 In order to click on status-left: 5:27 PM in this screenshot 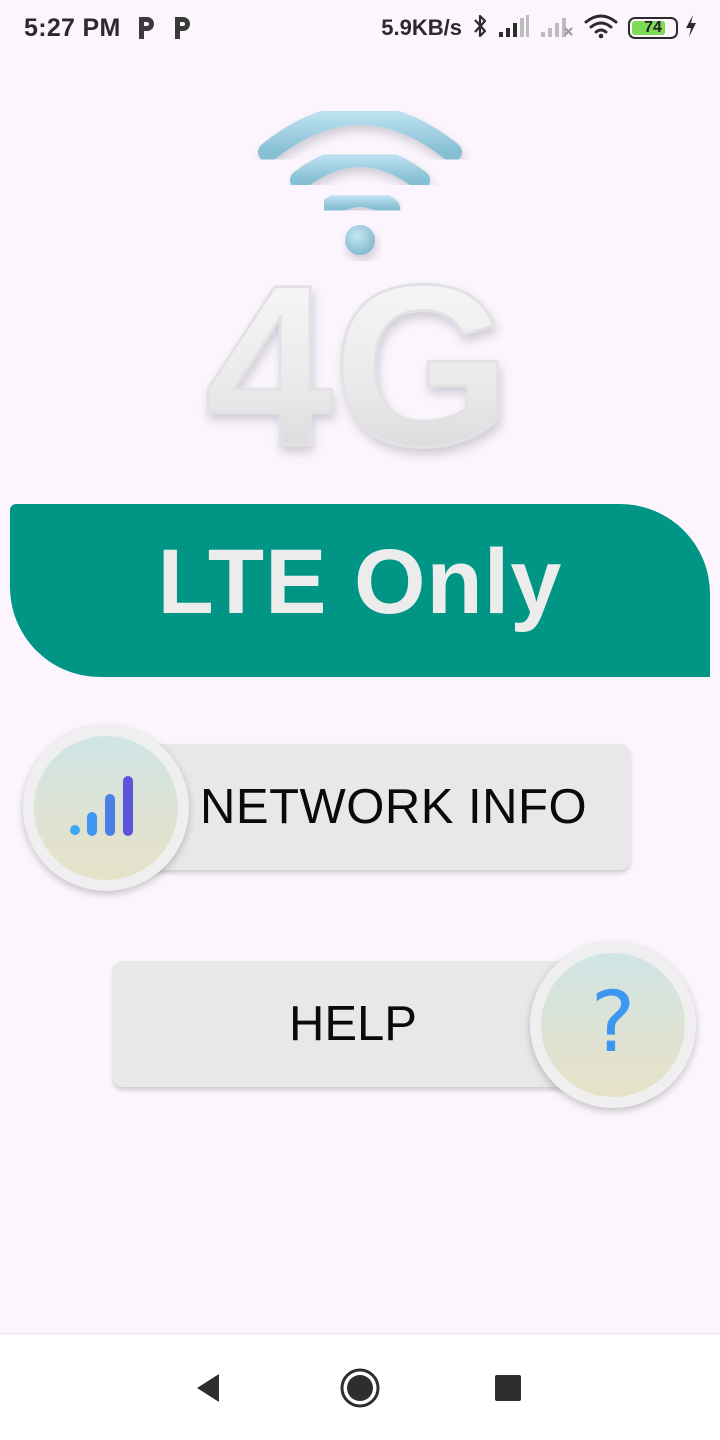, I will do `click(108, 28)`.